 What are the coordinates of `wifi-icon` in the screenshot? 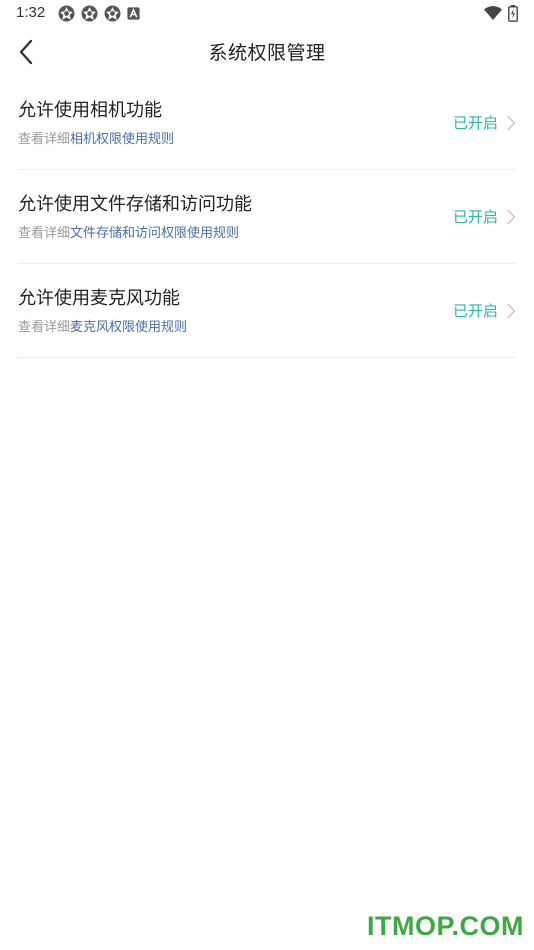 It's located at (493, 13).